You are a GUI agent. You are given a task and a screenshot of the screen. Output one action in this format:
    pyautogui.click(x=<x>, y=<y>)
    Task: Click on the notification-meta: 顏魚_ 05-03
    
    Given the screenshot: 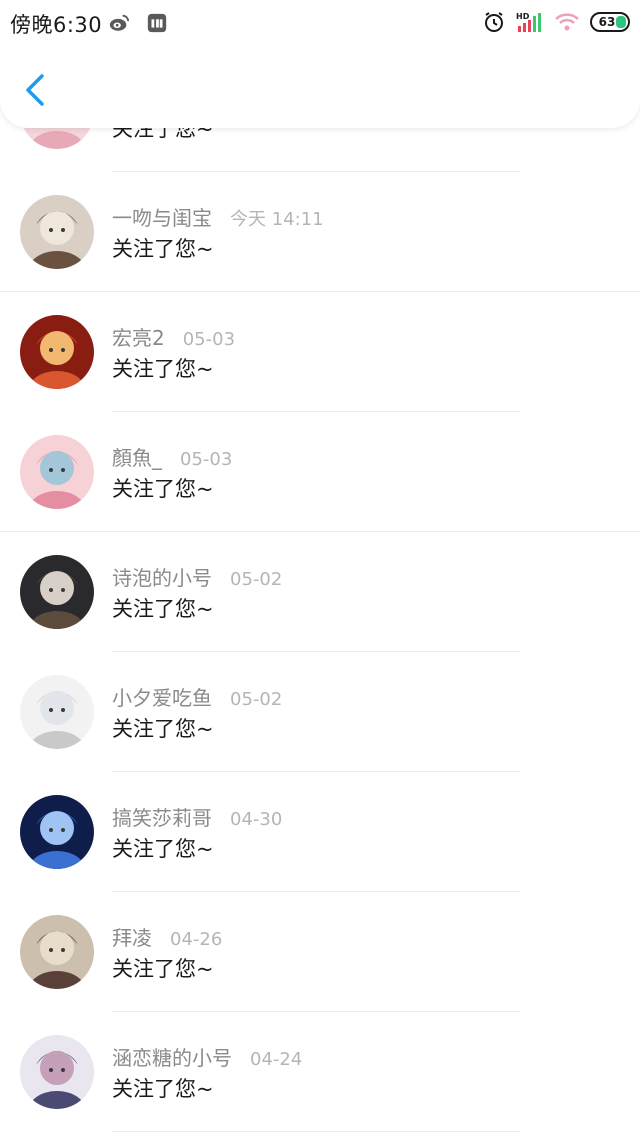 What is the action you would take?
    pyautogui.click(x=172, y=456)
    